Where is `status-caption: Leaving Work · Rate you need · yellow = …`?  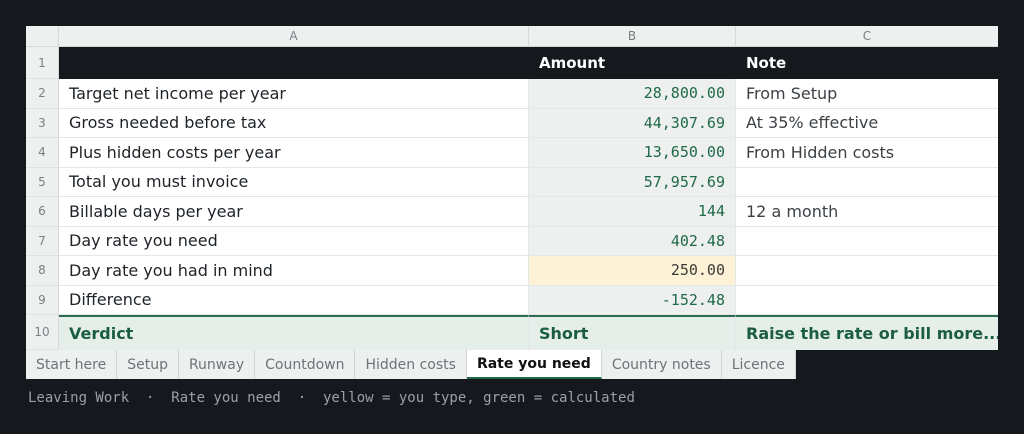 status-caption: Leaving Work · Rate you need · yellow = … is located at coordinates (331, 398).